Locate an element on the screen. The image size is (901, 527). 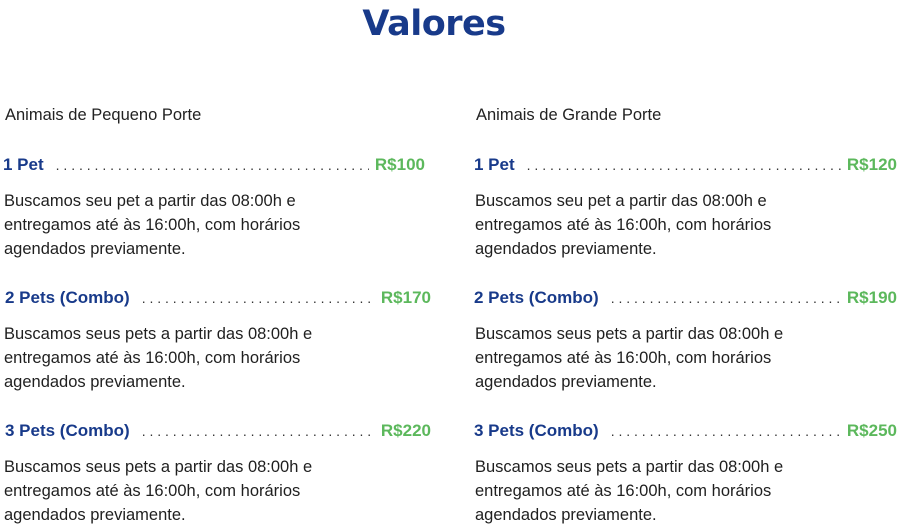
price-item-header: 1 Pet R$100 is located at coordinates (214, 167).